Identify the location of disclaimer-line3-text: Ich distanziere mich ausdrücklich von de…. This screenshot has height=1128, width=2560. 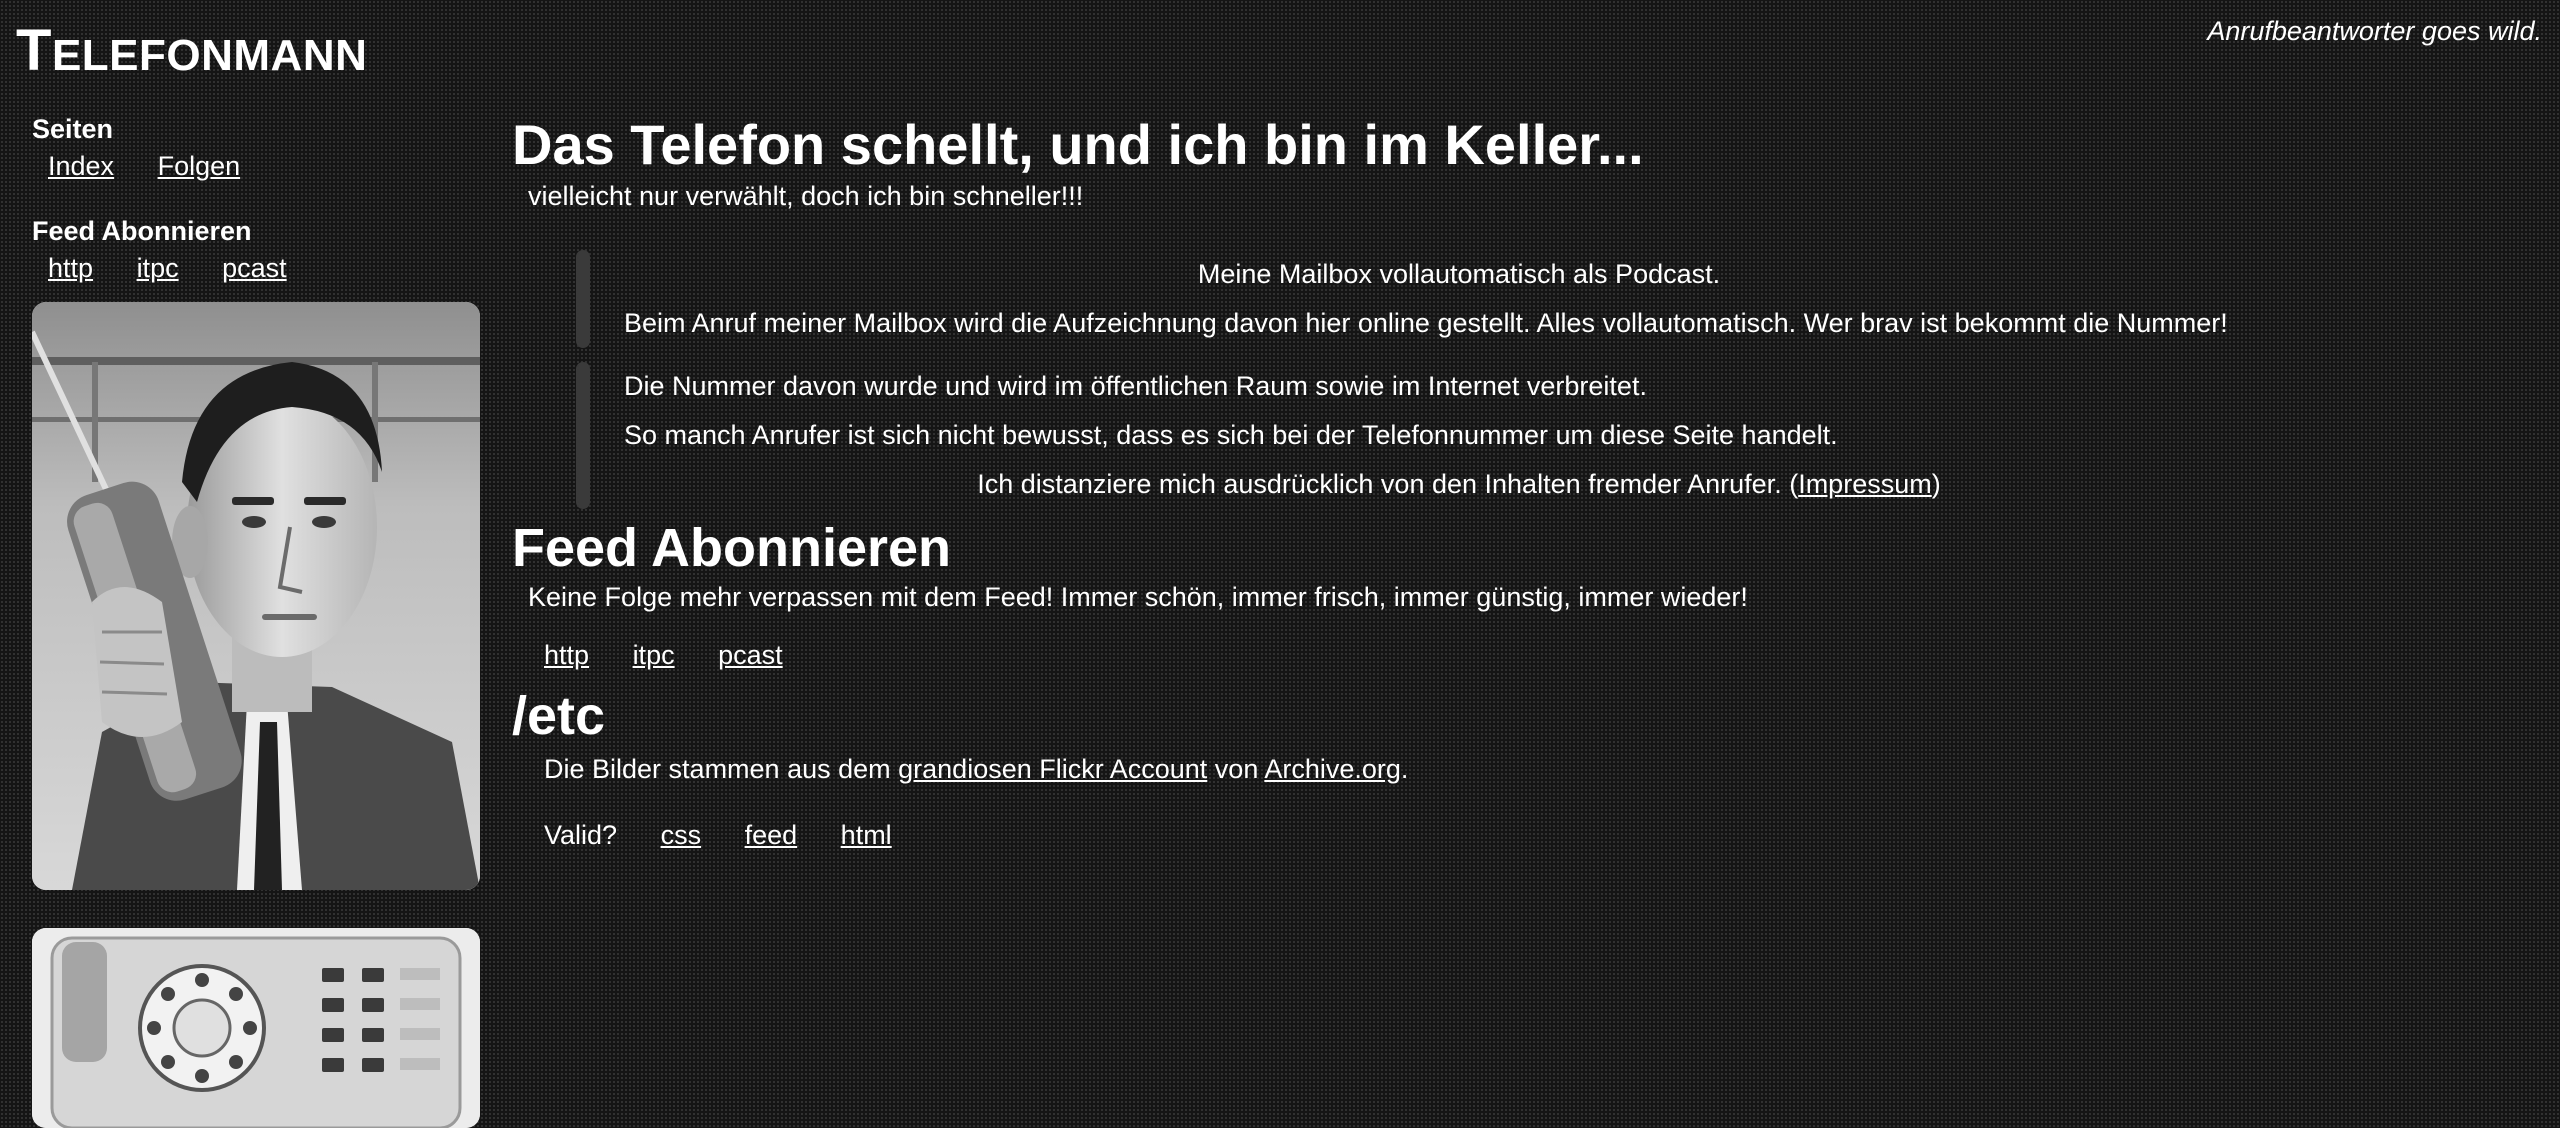
(1388, 484).